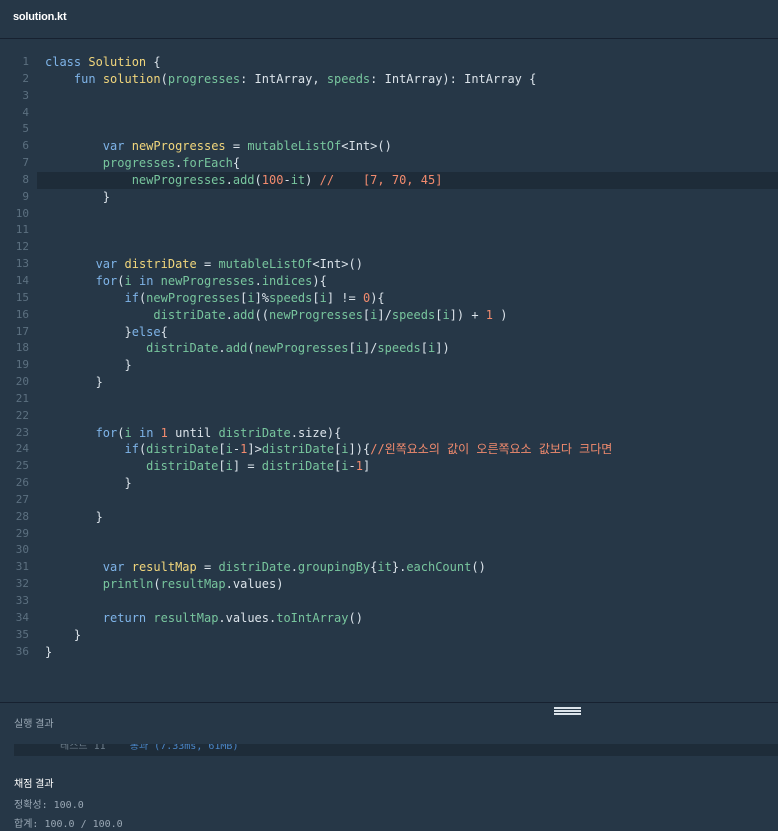 This screenshot has width=778, height=831. Describe the element at coordinates (389, 584) in the screenshot. I see `code-line: 32 println(resultMap.values)` at that location.